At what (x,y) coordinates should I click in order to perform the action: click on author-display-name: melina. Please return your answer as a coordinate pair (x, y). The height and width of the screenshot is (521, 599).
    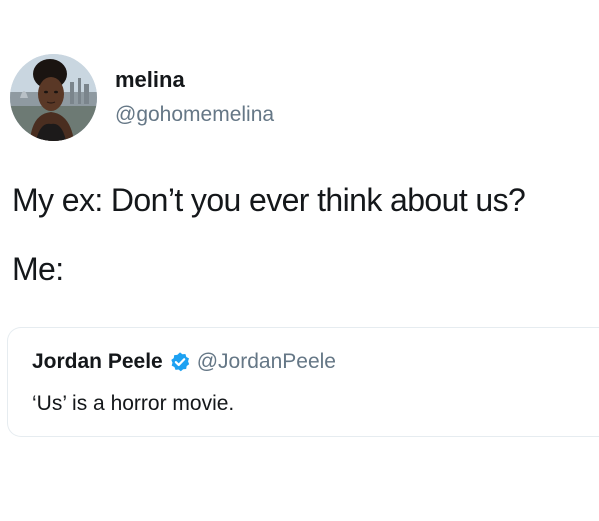
    Looking at the image, I should click on (150, 80).